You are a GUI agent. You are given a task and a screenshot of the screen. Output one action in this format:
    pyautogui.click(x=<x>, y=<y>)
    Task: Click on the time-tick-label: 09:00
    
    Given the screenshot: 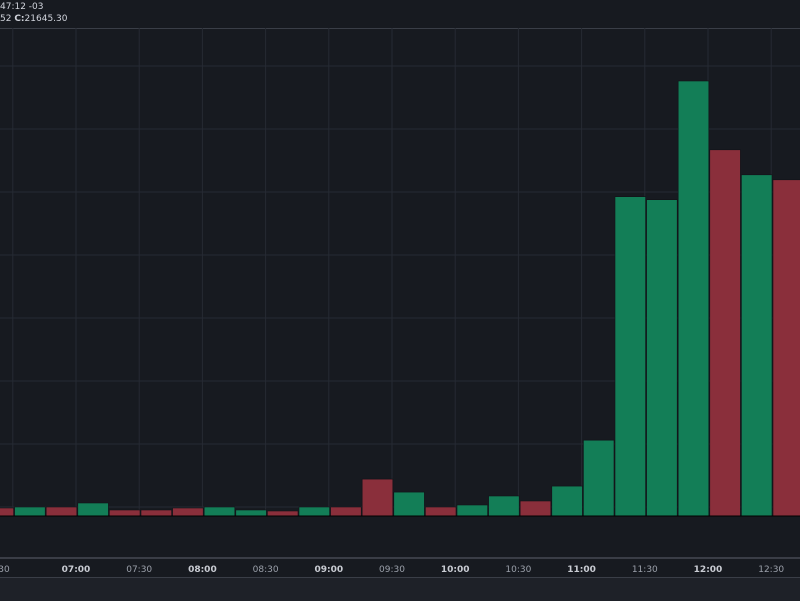 What is the action you would take?
    pyautogui.click(x=328, y=570)
    